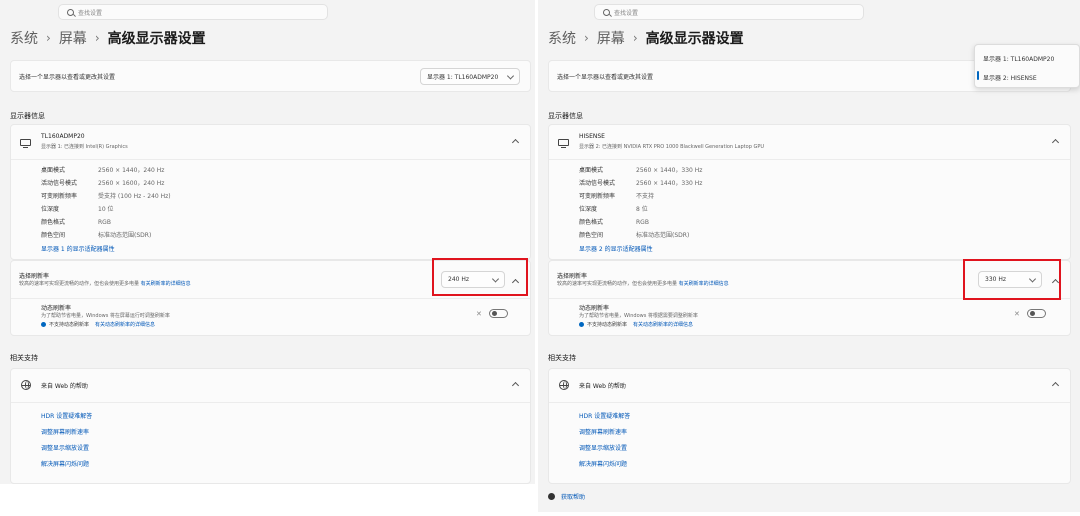 The image size is (1080, 516). I want to click on divider, so click(270, 298).